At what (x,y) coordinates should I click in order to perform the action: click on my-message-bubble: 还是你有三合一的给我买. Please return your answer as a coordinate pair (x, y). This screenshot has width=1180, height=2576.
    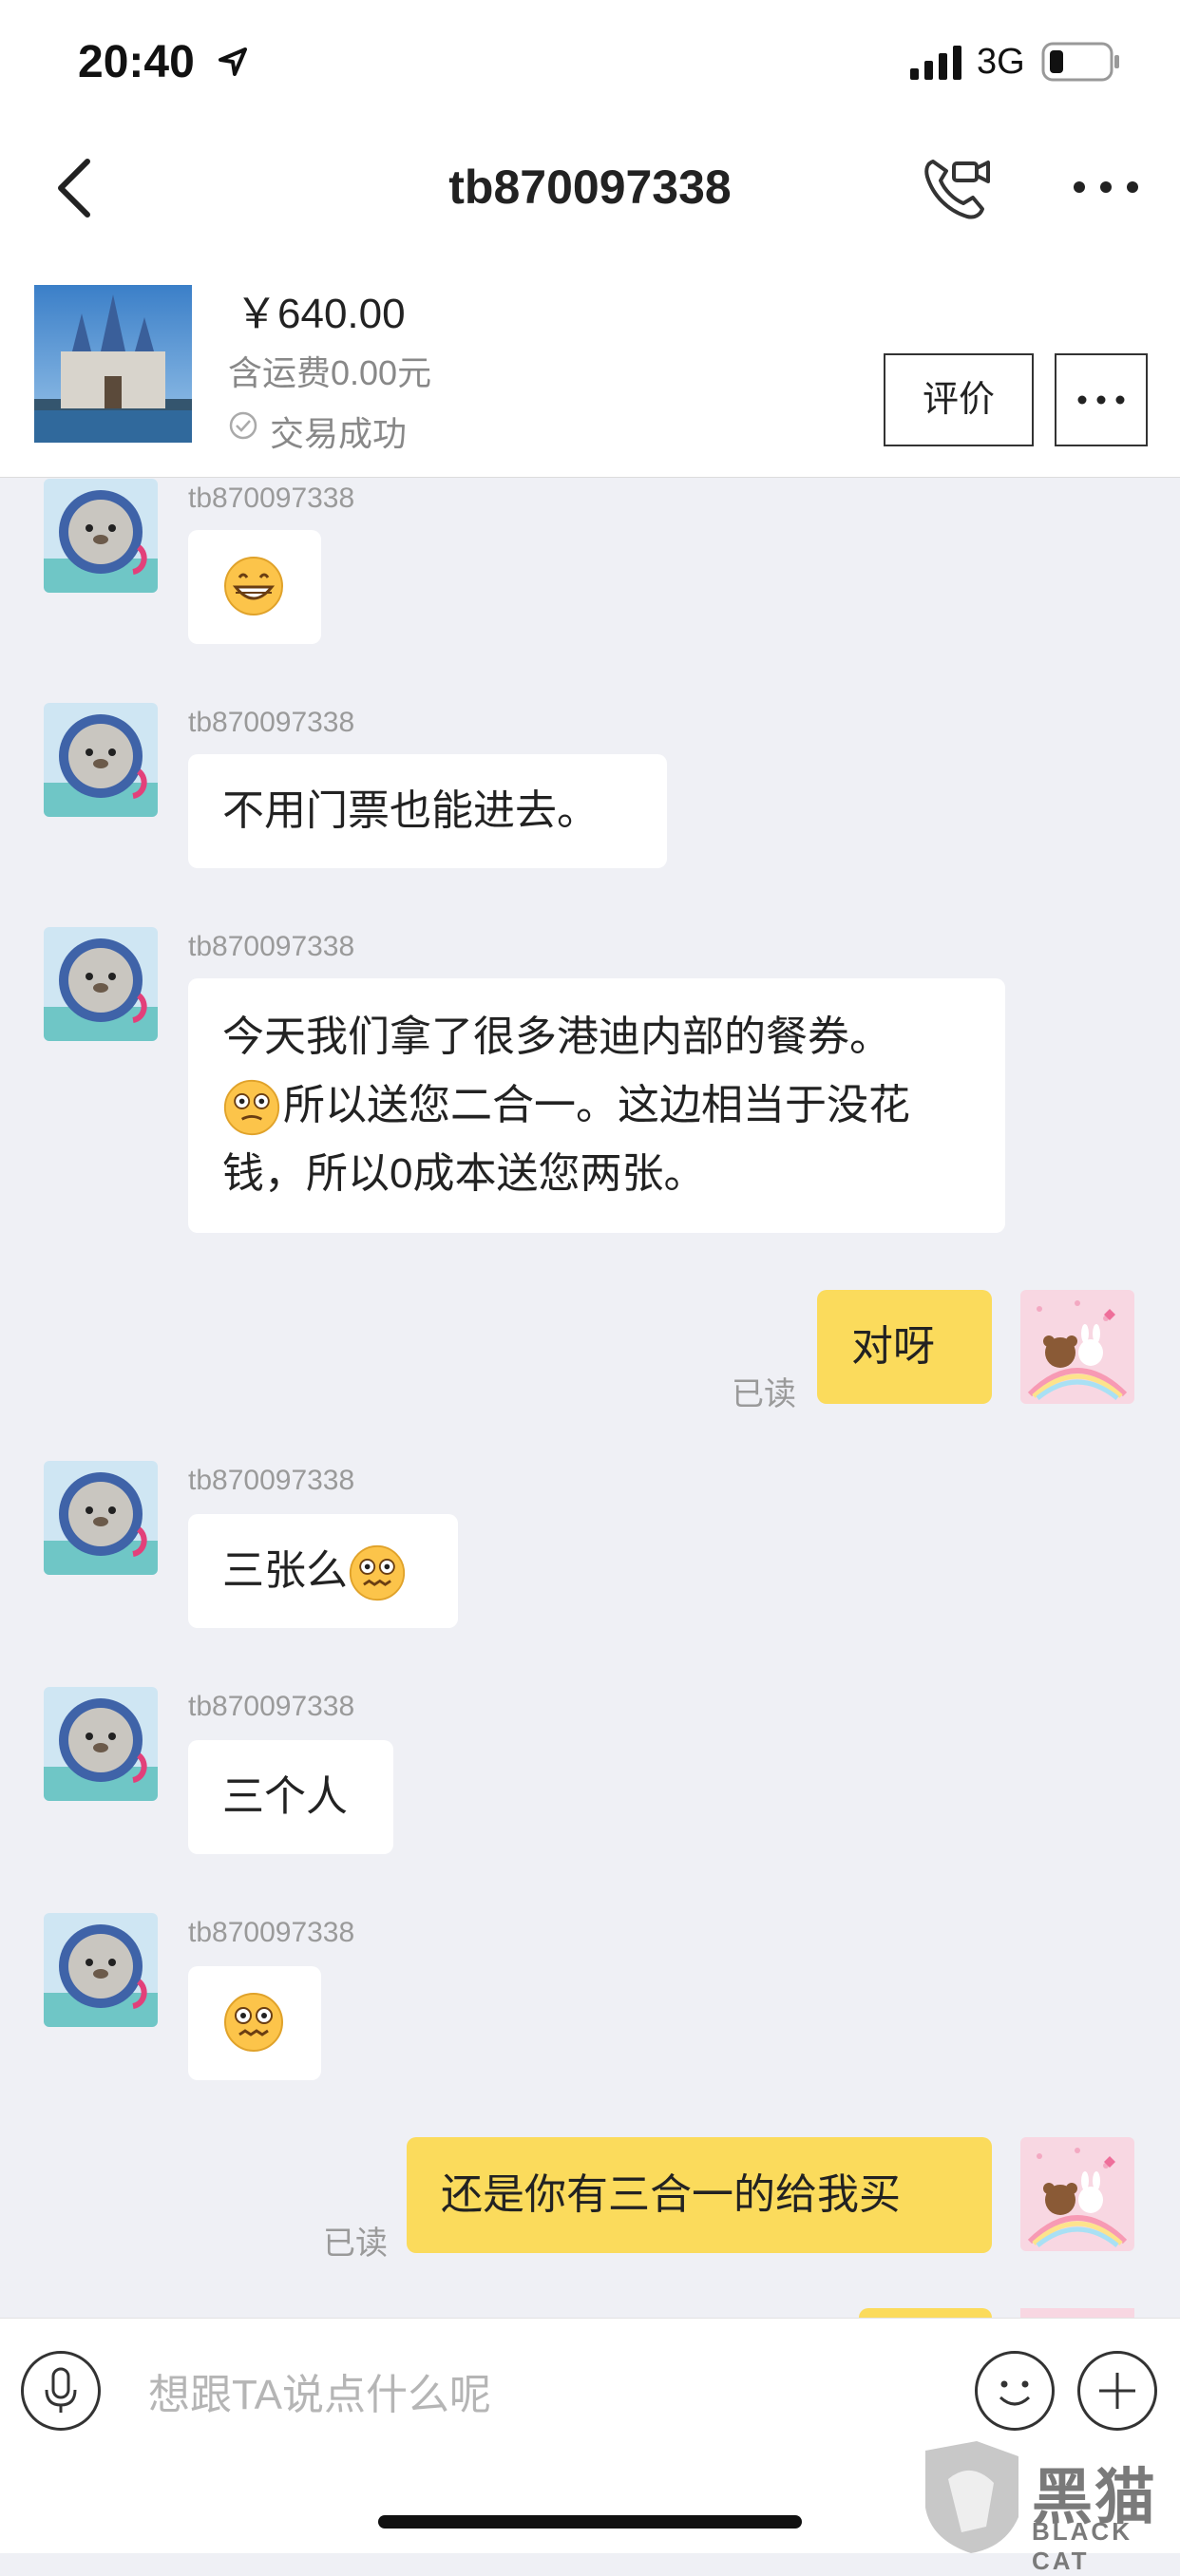
    Looking at the image, I should click on (699, 2195).